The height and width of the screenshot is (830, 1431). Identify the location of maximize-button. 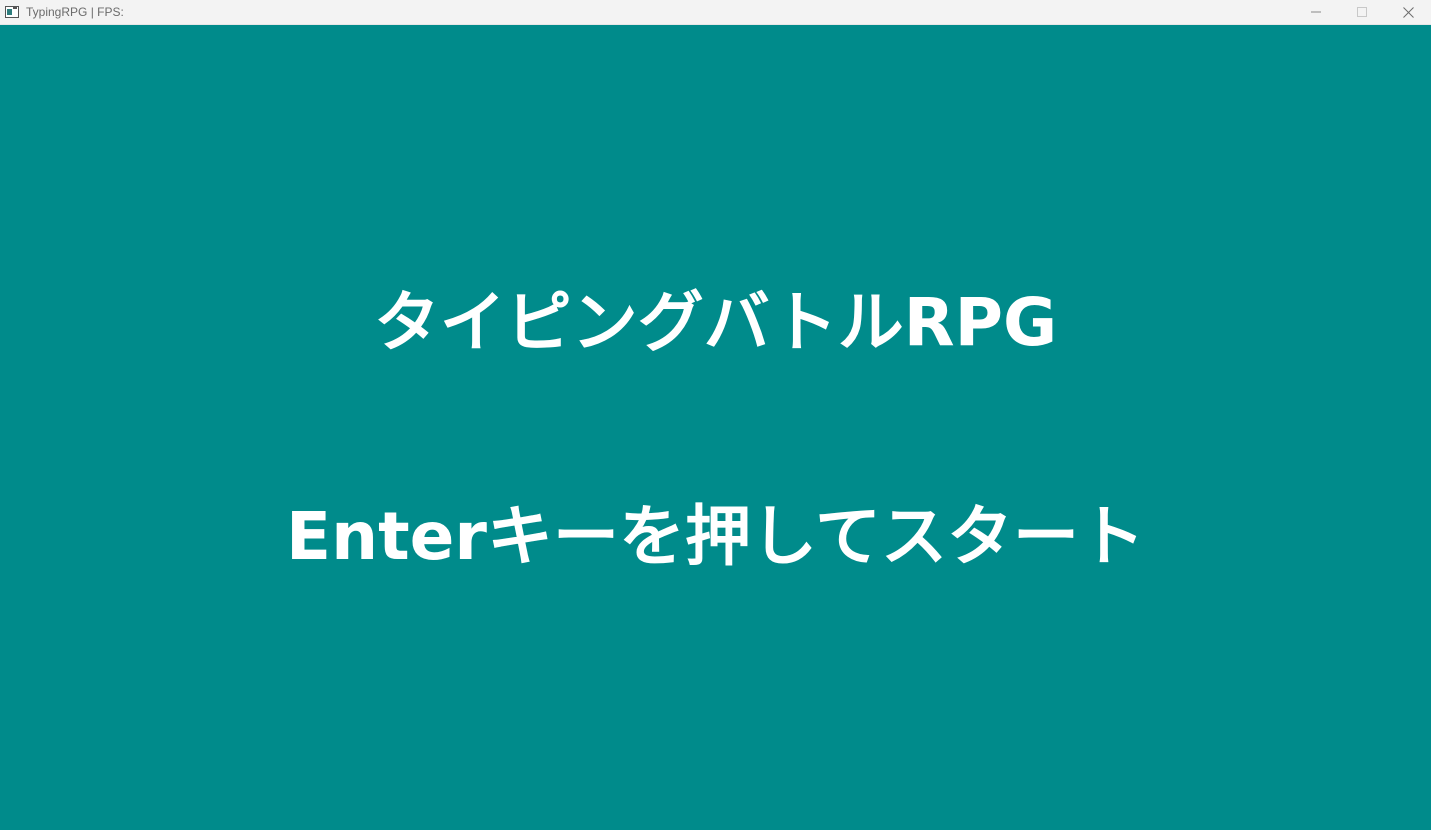
(1362, 12).